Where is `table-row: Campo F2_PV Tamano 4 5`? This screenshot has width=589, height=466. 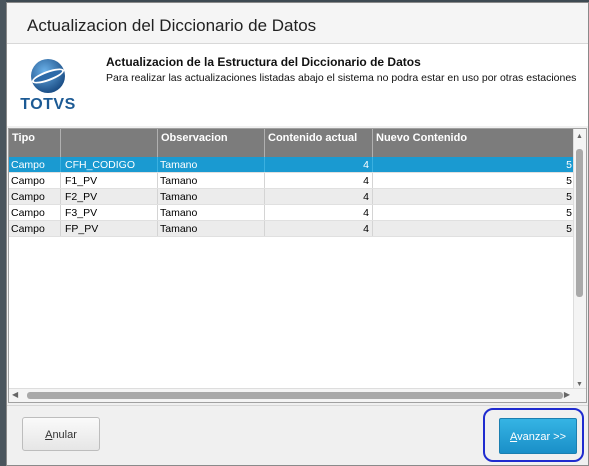 table-row: Campo F2_PV Tamano 4 5 is located at coordinates (292, 197).